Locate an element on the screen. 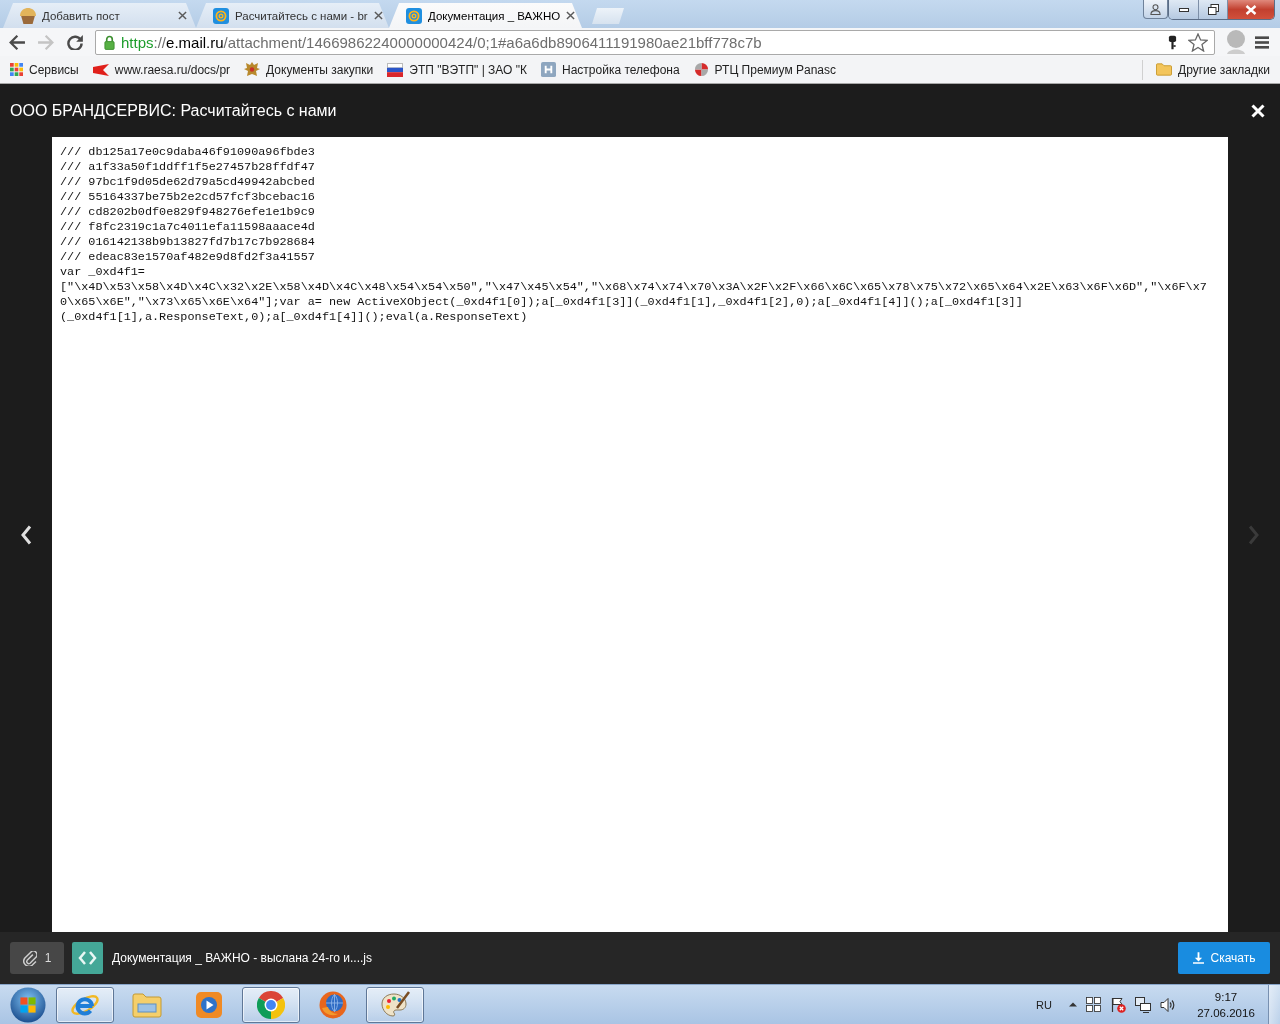 This screenshot has width=1280, height=1024. close-button is located at coordinates (1250, 9).